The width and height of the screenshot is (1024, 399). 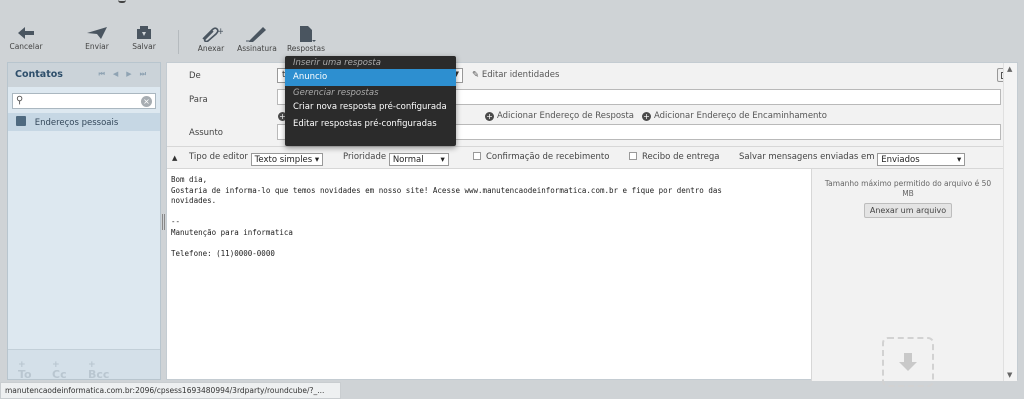 I want to click on attach-file-button: Anexar um arquivo, so click(x=908, y=210).